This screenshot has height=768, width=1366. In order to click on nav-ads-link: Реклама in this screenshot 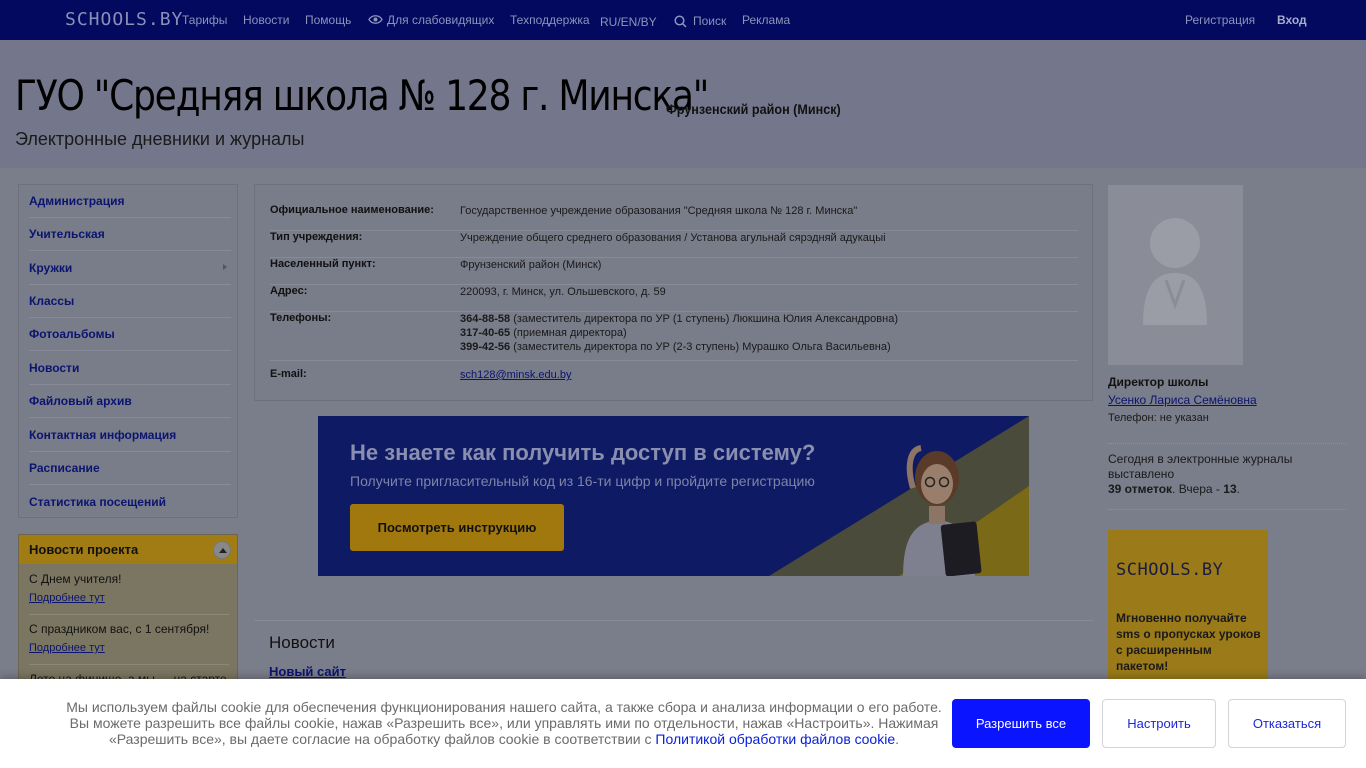, I will do `click(766, 20)`.